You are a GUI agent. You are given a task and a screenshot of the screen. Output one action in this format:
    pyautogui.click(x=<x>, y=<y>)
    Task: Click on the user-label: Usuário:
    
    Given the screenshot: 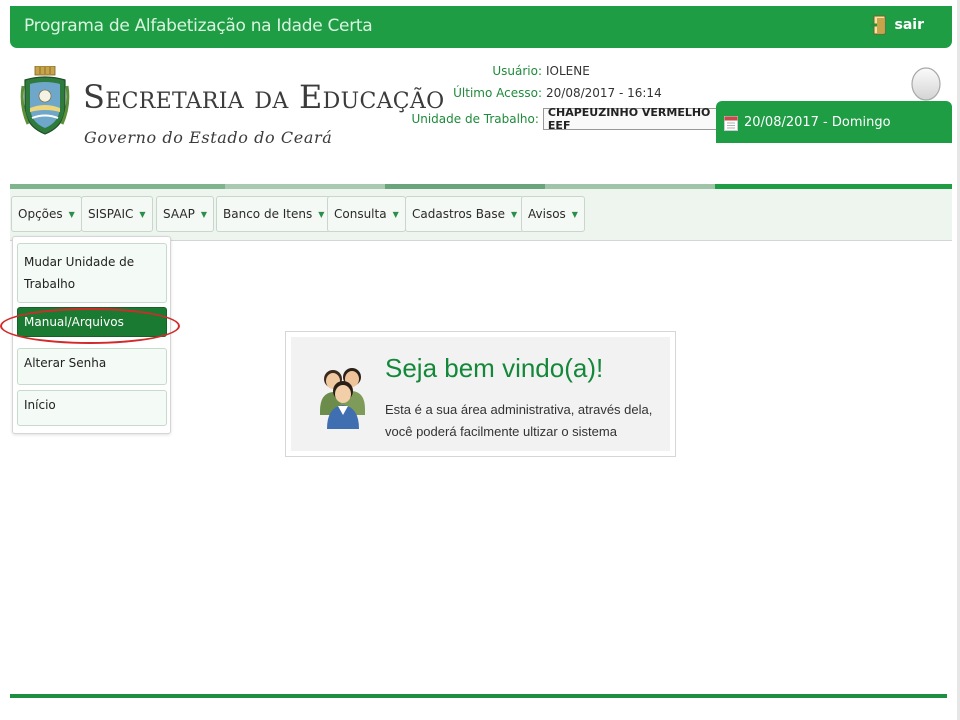 What is the action you would take?
    pyautogui.click(x=517, y=71)
    